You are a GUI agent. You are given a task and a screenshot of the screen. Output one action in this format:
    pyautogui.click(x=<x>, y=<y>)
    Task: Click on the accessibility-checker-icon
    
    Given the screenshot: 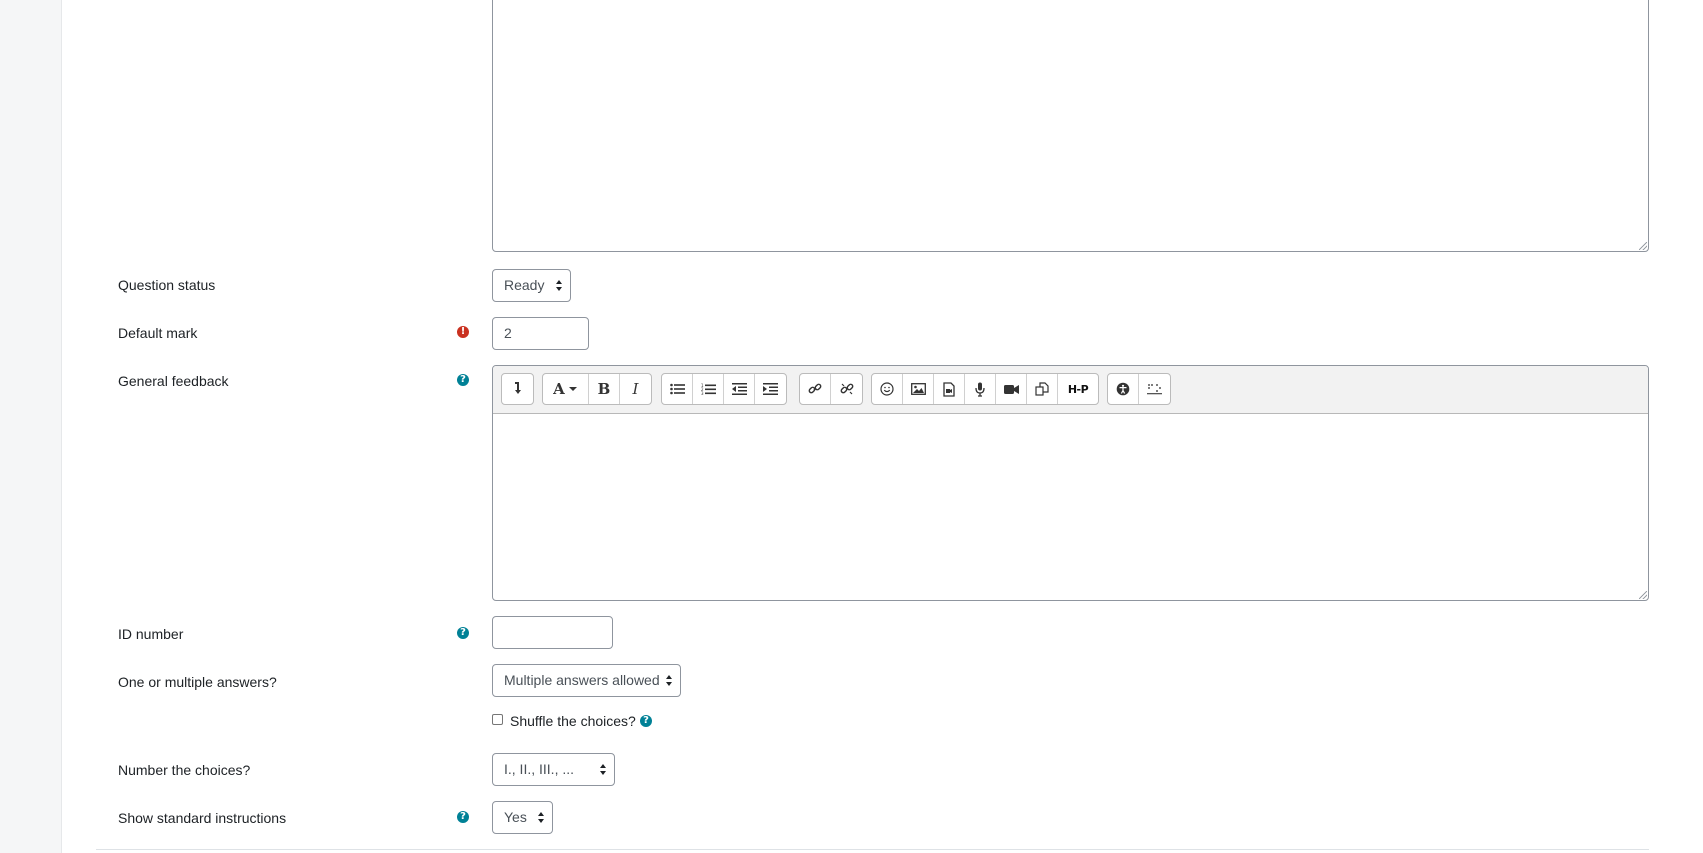 What is the action you would take?
    pyautogui.click(x=1123, y=389)
    